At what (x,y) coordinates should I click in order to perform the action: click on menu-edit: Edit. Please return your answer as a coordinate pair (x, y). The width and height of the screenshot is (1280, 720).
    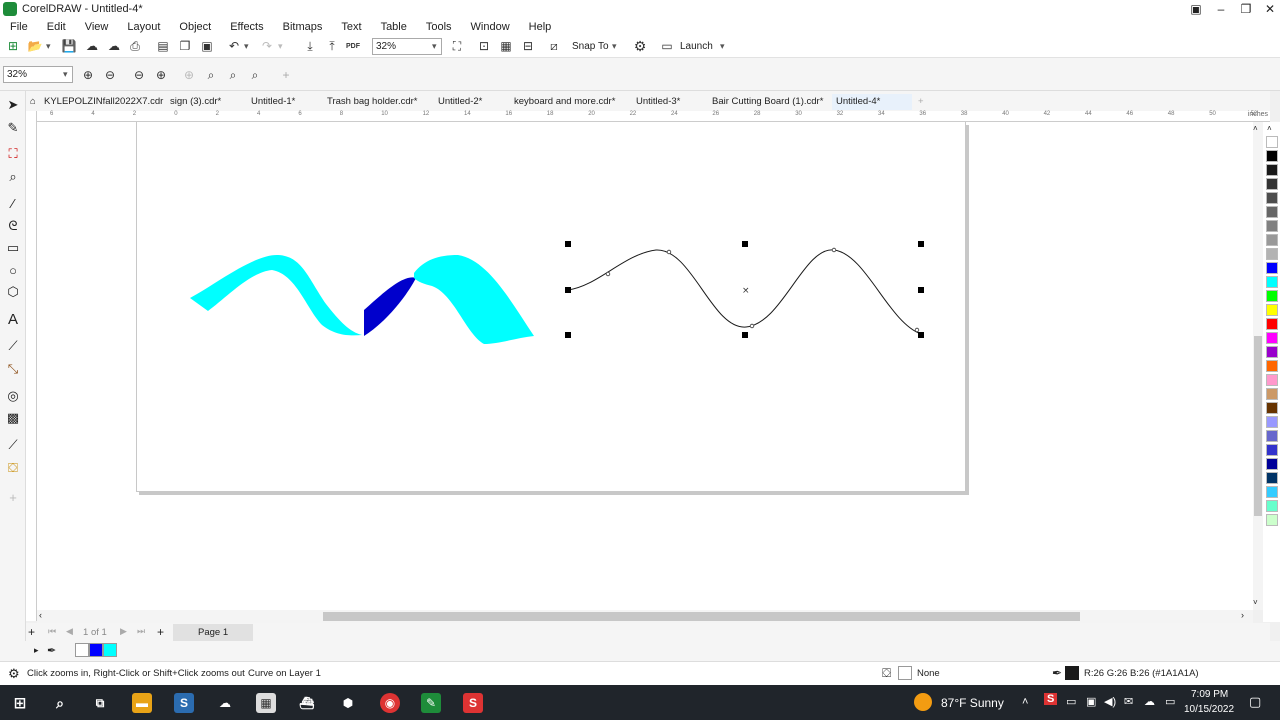
    Looking at the image, I should click on (56, 27).